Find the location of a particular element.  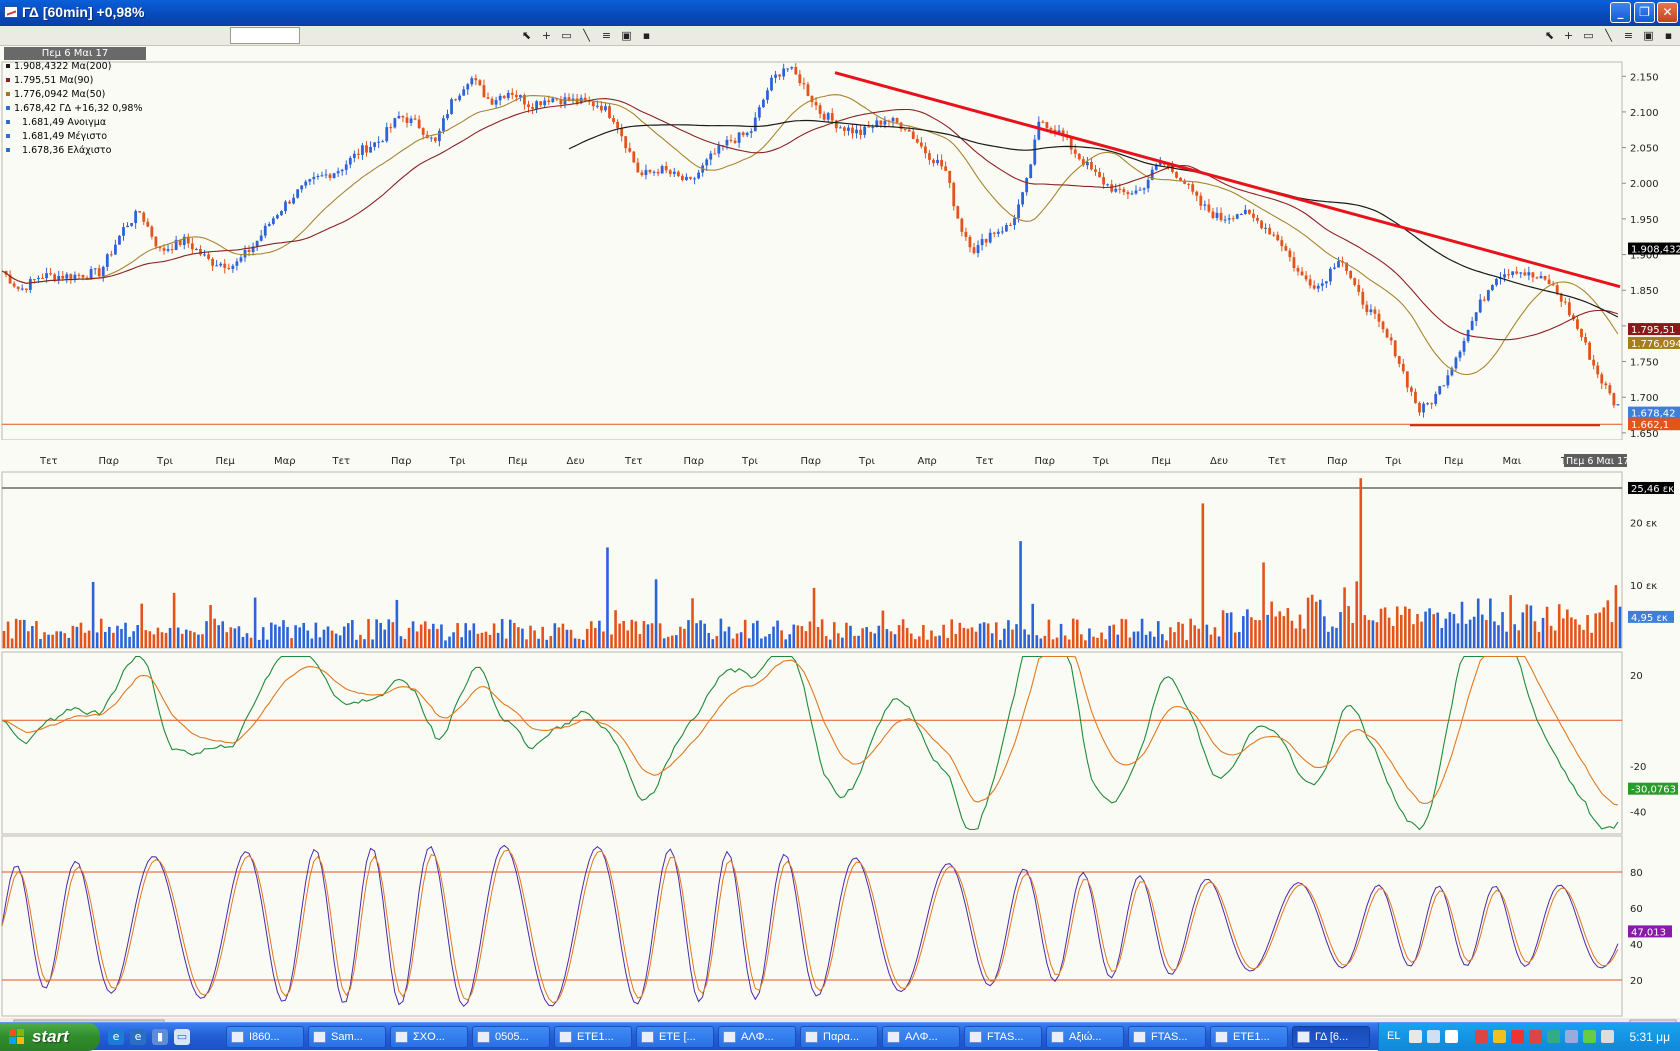

pointer-tool-icon: ⬉ is located at coordinates (526, 35).